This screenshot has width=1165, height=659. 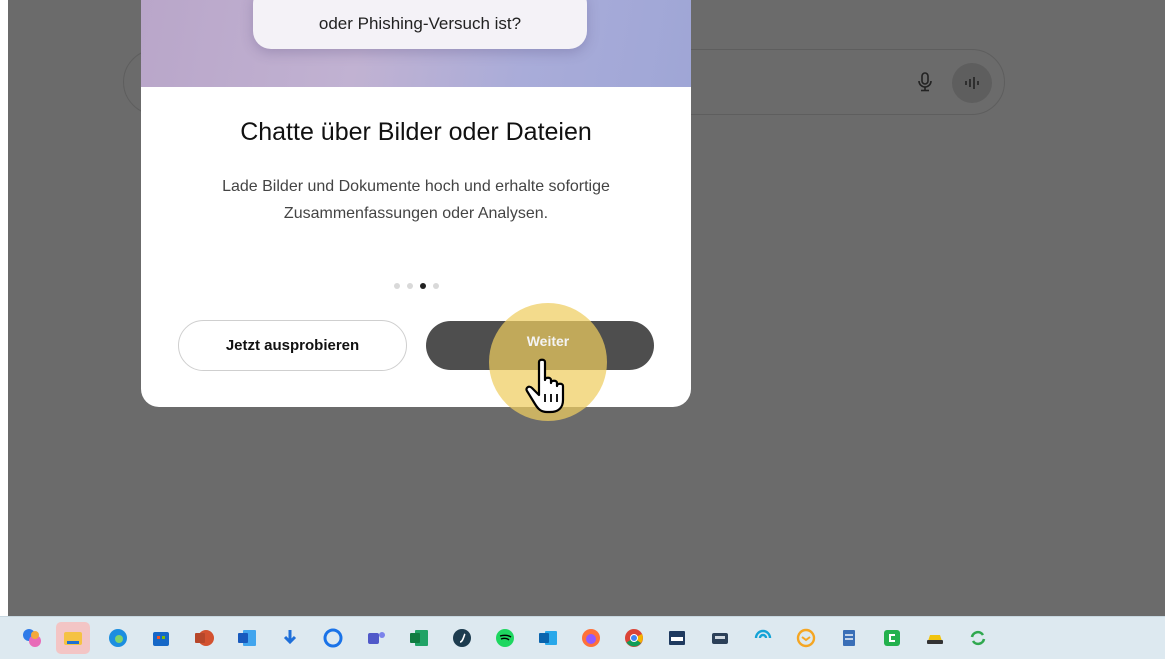 What do you see at coordinates (419, 638) in the screenshot?
I see `excel-icon` at bounding box center [419, 638].